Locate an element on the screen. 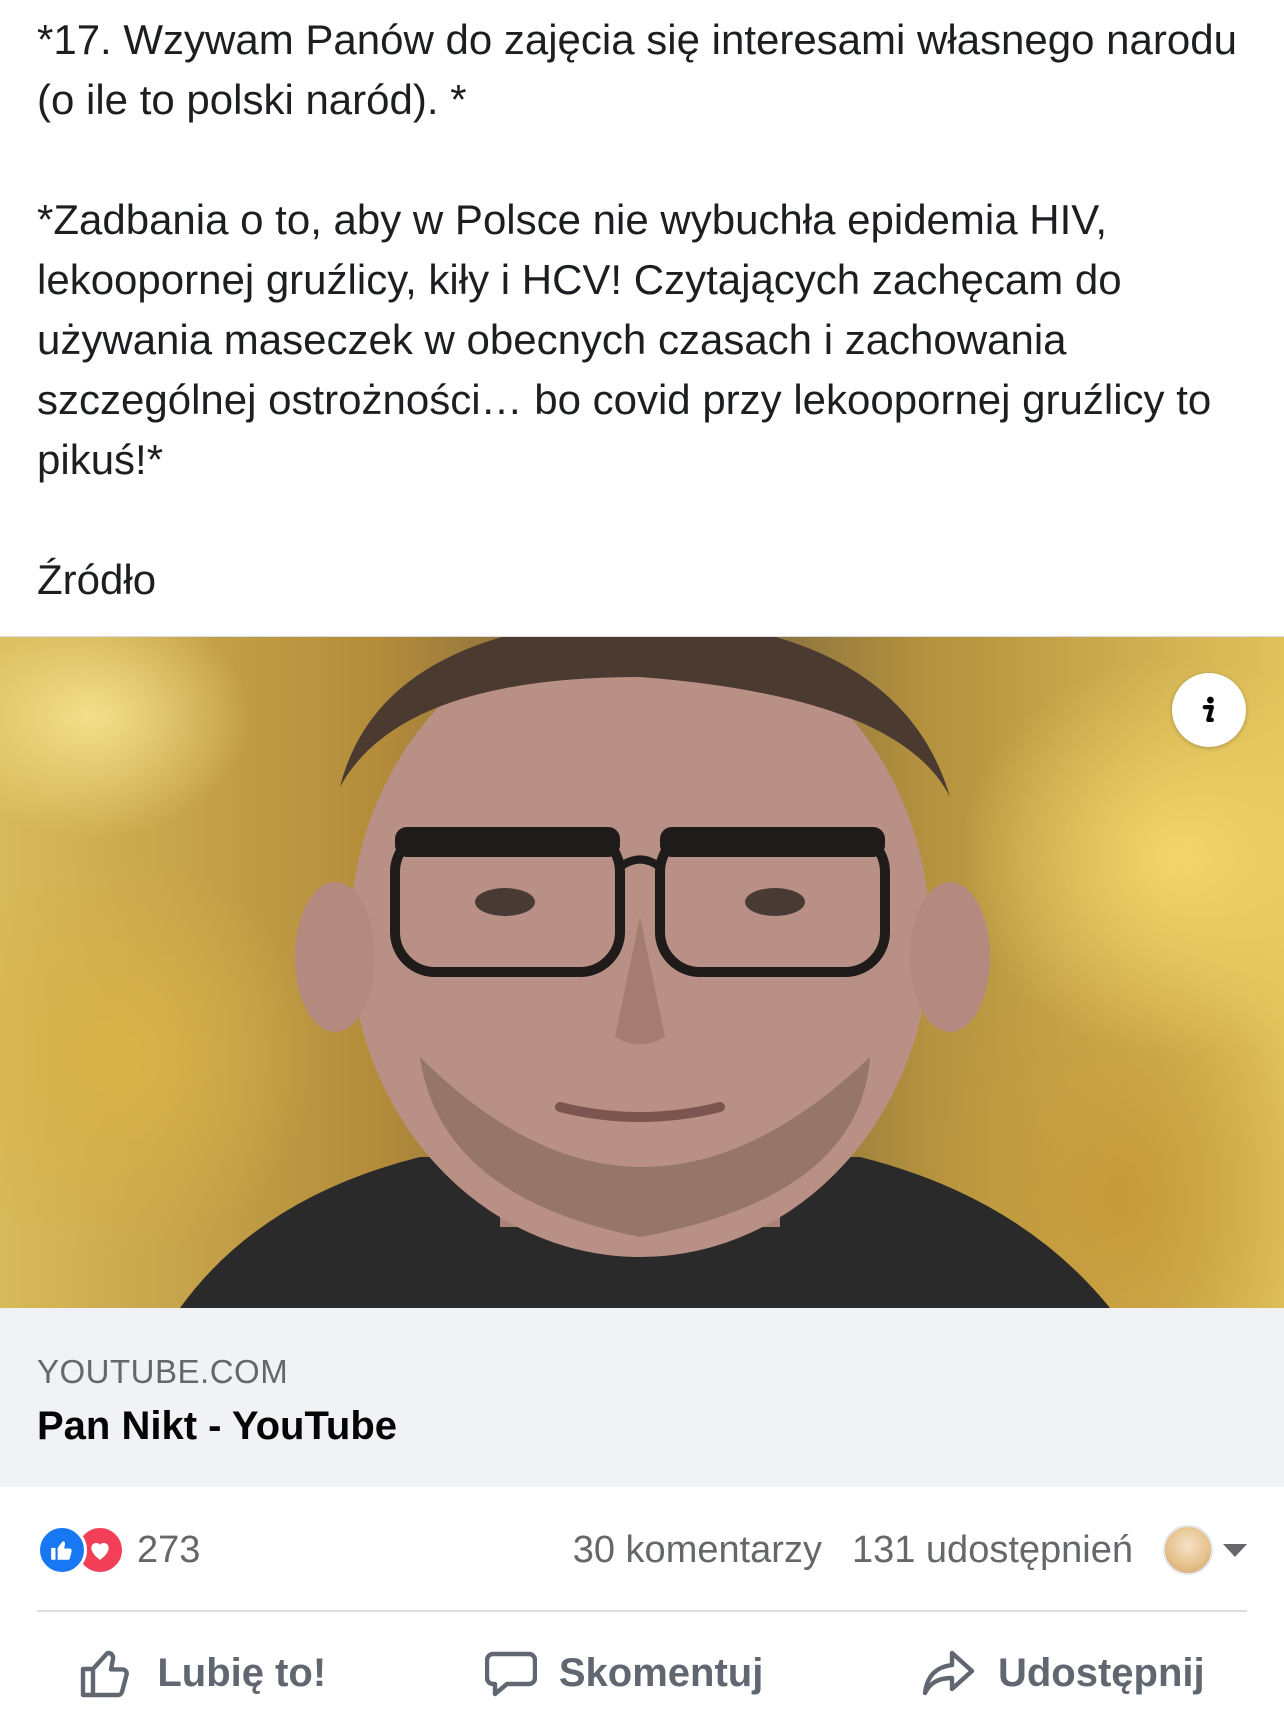 The image size is (1284, 1725). share-icon is located at coordinates (948, 1673).